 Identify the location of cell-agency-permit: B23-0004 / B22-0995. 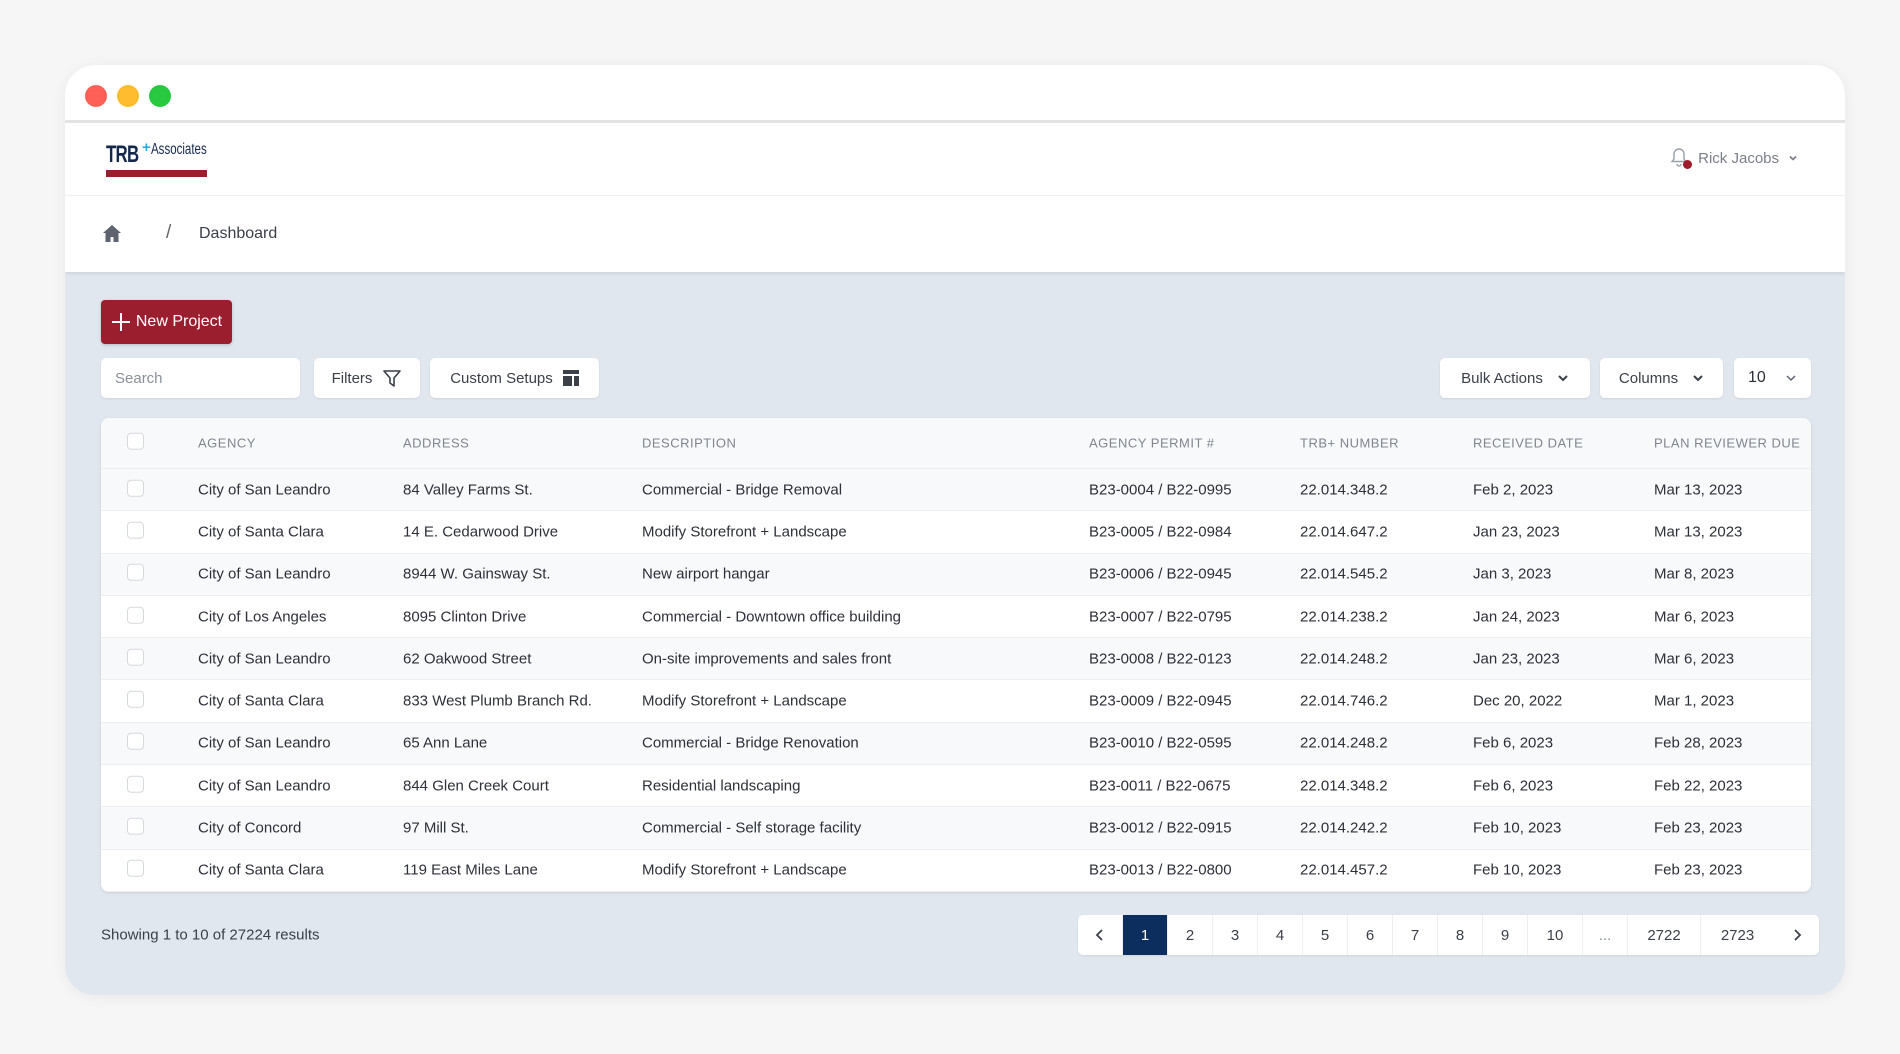
(1160, 490).